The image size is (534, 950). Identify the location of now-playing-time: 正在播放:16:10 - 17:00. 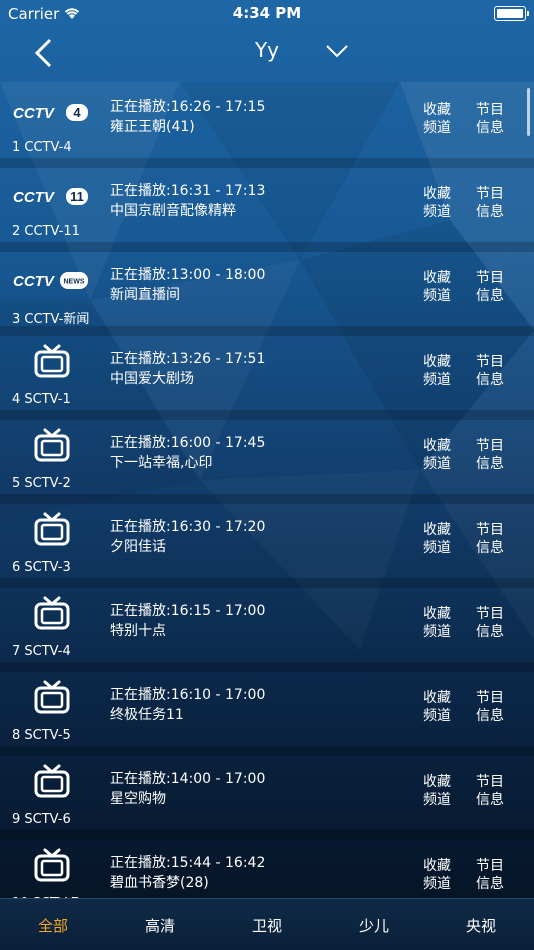
(188, 695).